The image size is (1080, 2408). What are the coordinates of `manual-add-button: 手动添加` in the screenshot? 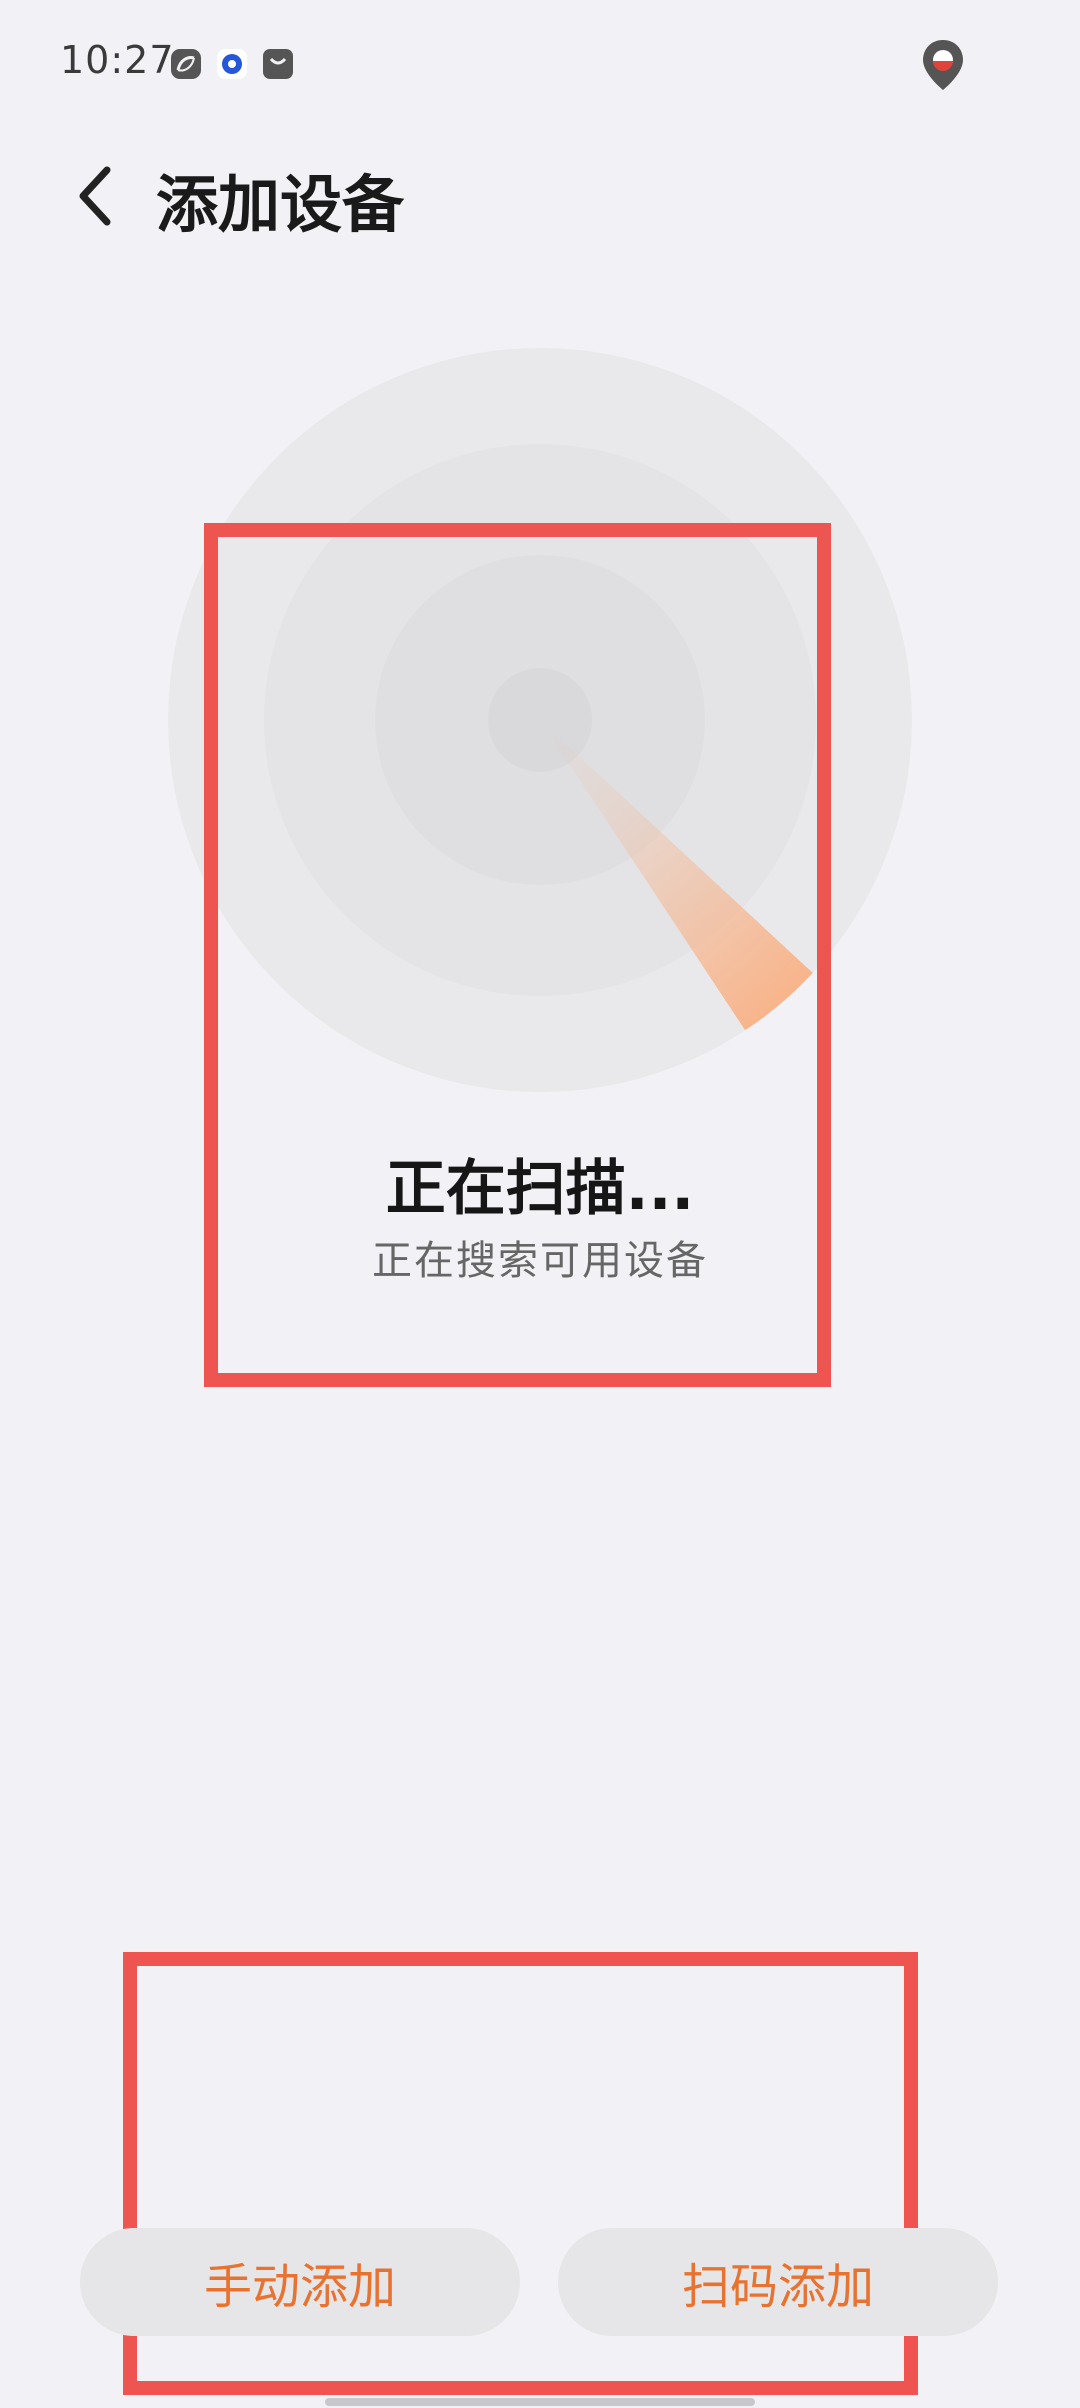 It's located at (300, 2282).